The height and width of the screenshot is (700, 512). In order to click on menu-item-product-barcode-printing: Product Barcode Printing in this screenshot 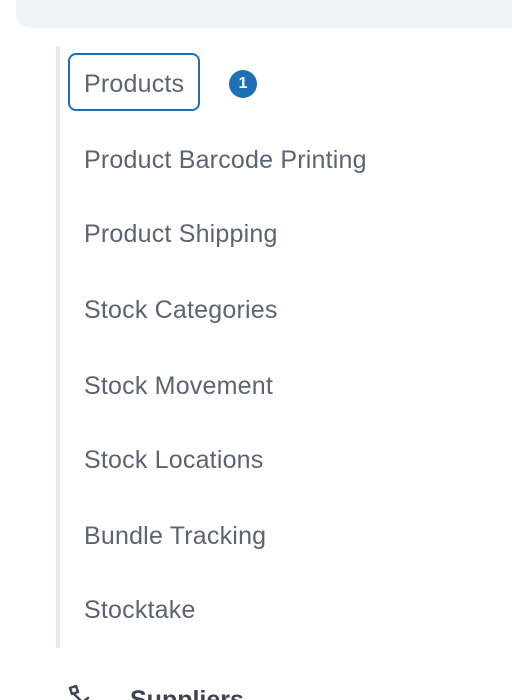, I will do `click(225, 160)`.